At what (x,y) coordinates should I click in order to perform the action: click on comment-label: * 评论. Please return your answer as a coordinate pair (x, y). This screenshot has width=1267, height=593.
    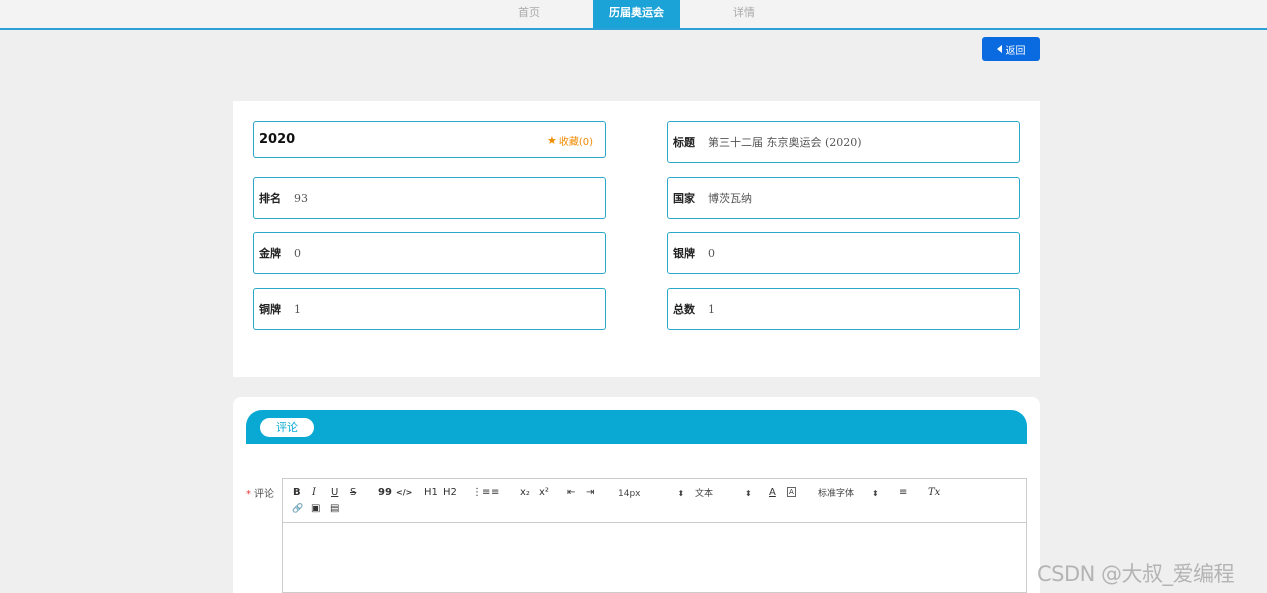
    Looking at the image, I should click on (260, 492).